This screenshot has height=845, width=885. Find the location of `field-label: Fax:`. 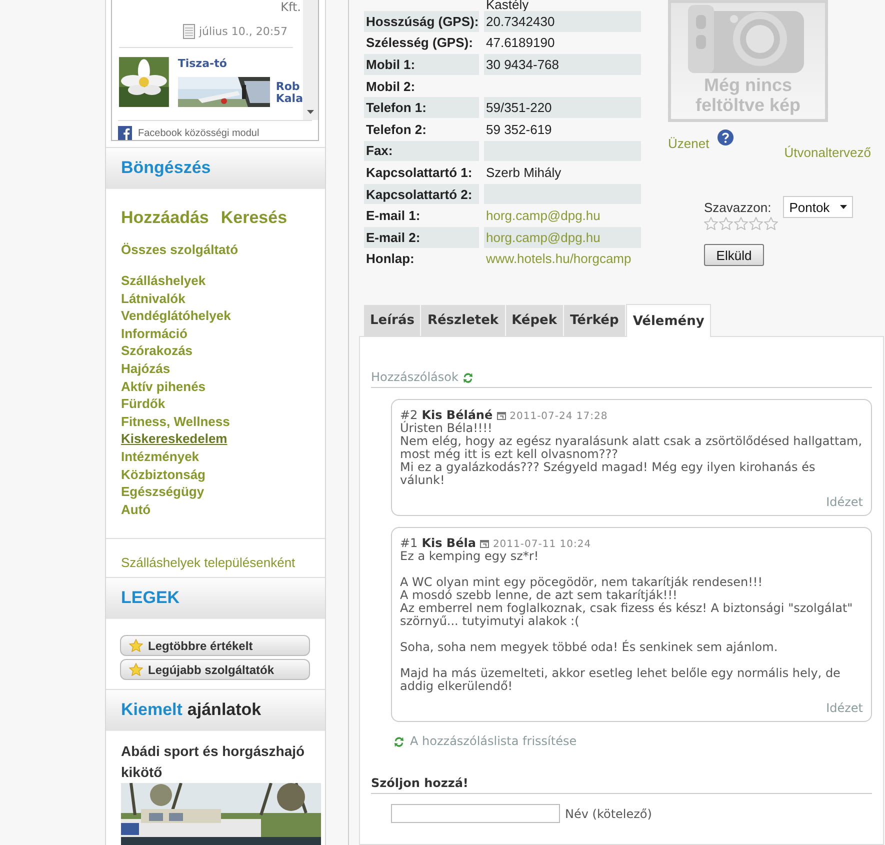

field-label: Fax: is located at coordinates (421, 151).